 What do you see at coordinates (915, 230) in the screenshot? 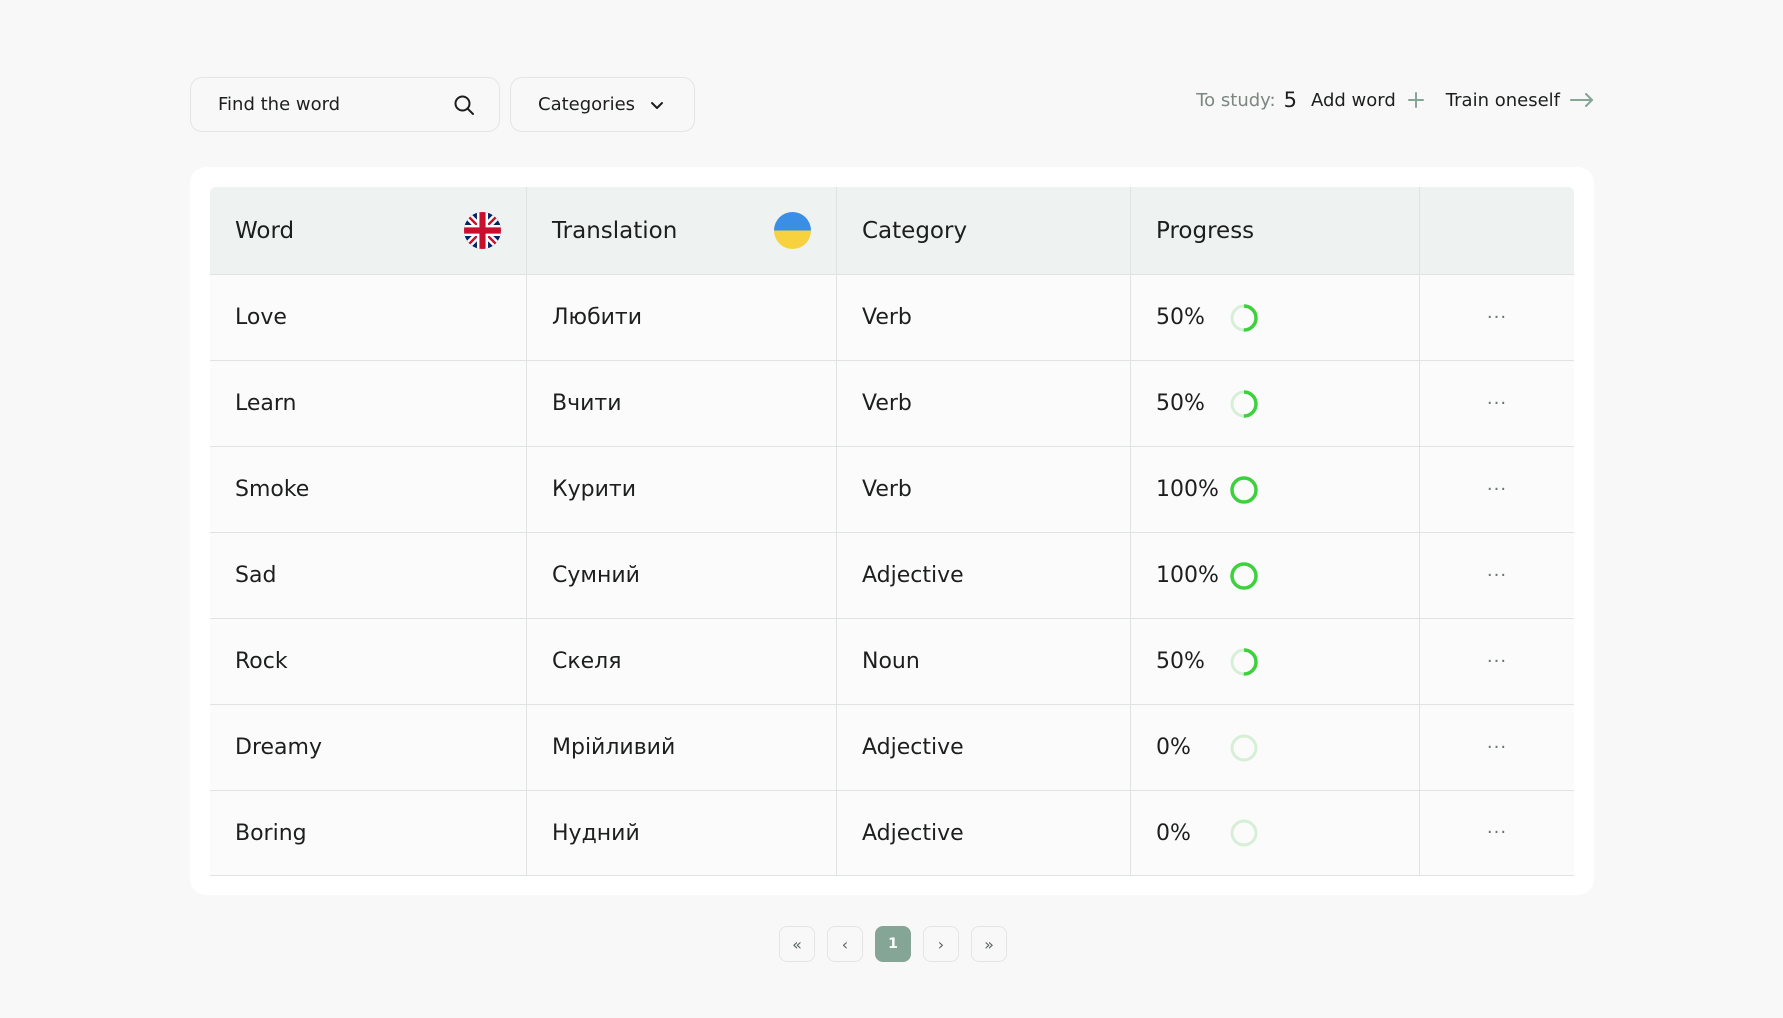
I see `column-header-category-label: Category` at bounding box center [915, 230].